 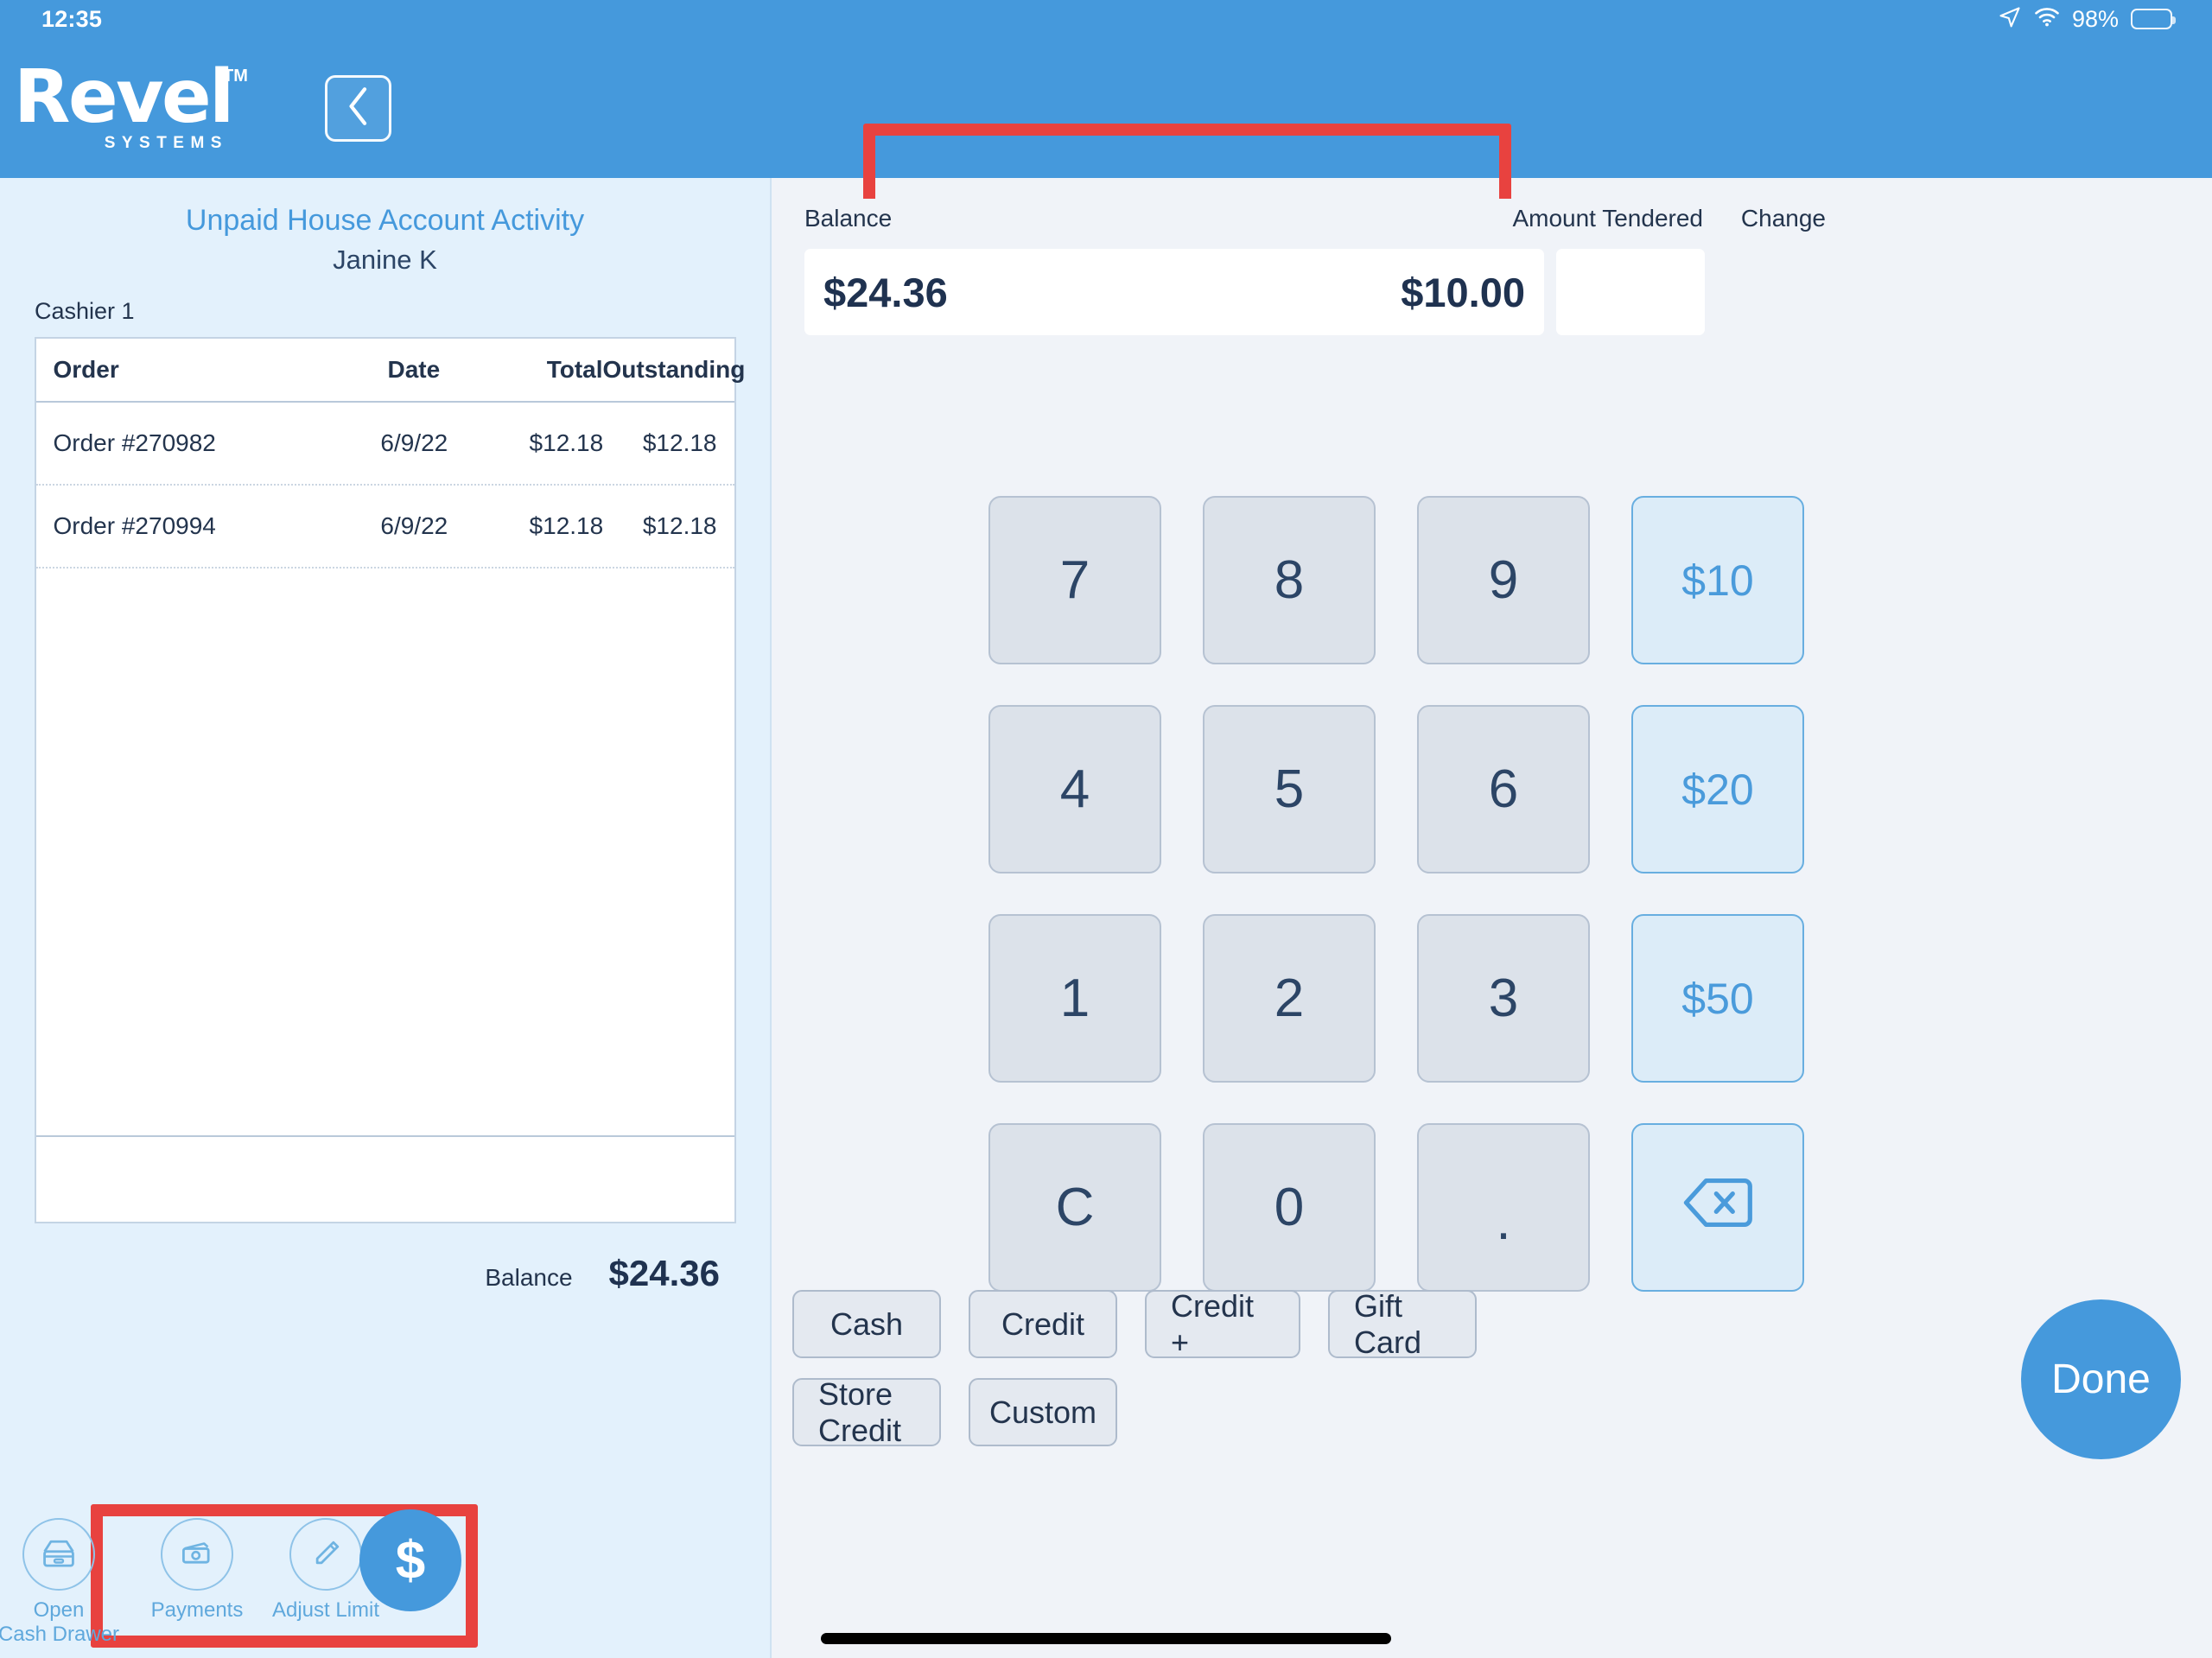 What do you see at coordinates (1317, 218) in the screenshot?
I see `tender-labels: Balance Amount Tendered Change` at bounding box center [1317, 218].